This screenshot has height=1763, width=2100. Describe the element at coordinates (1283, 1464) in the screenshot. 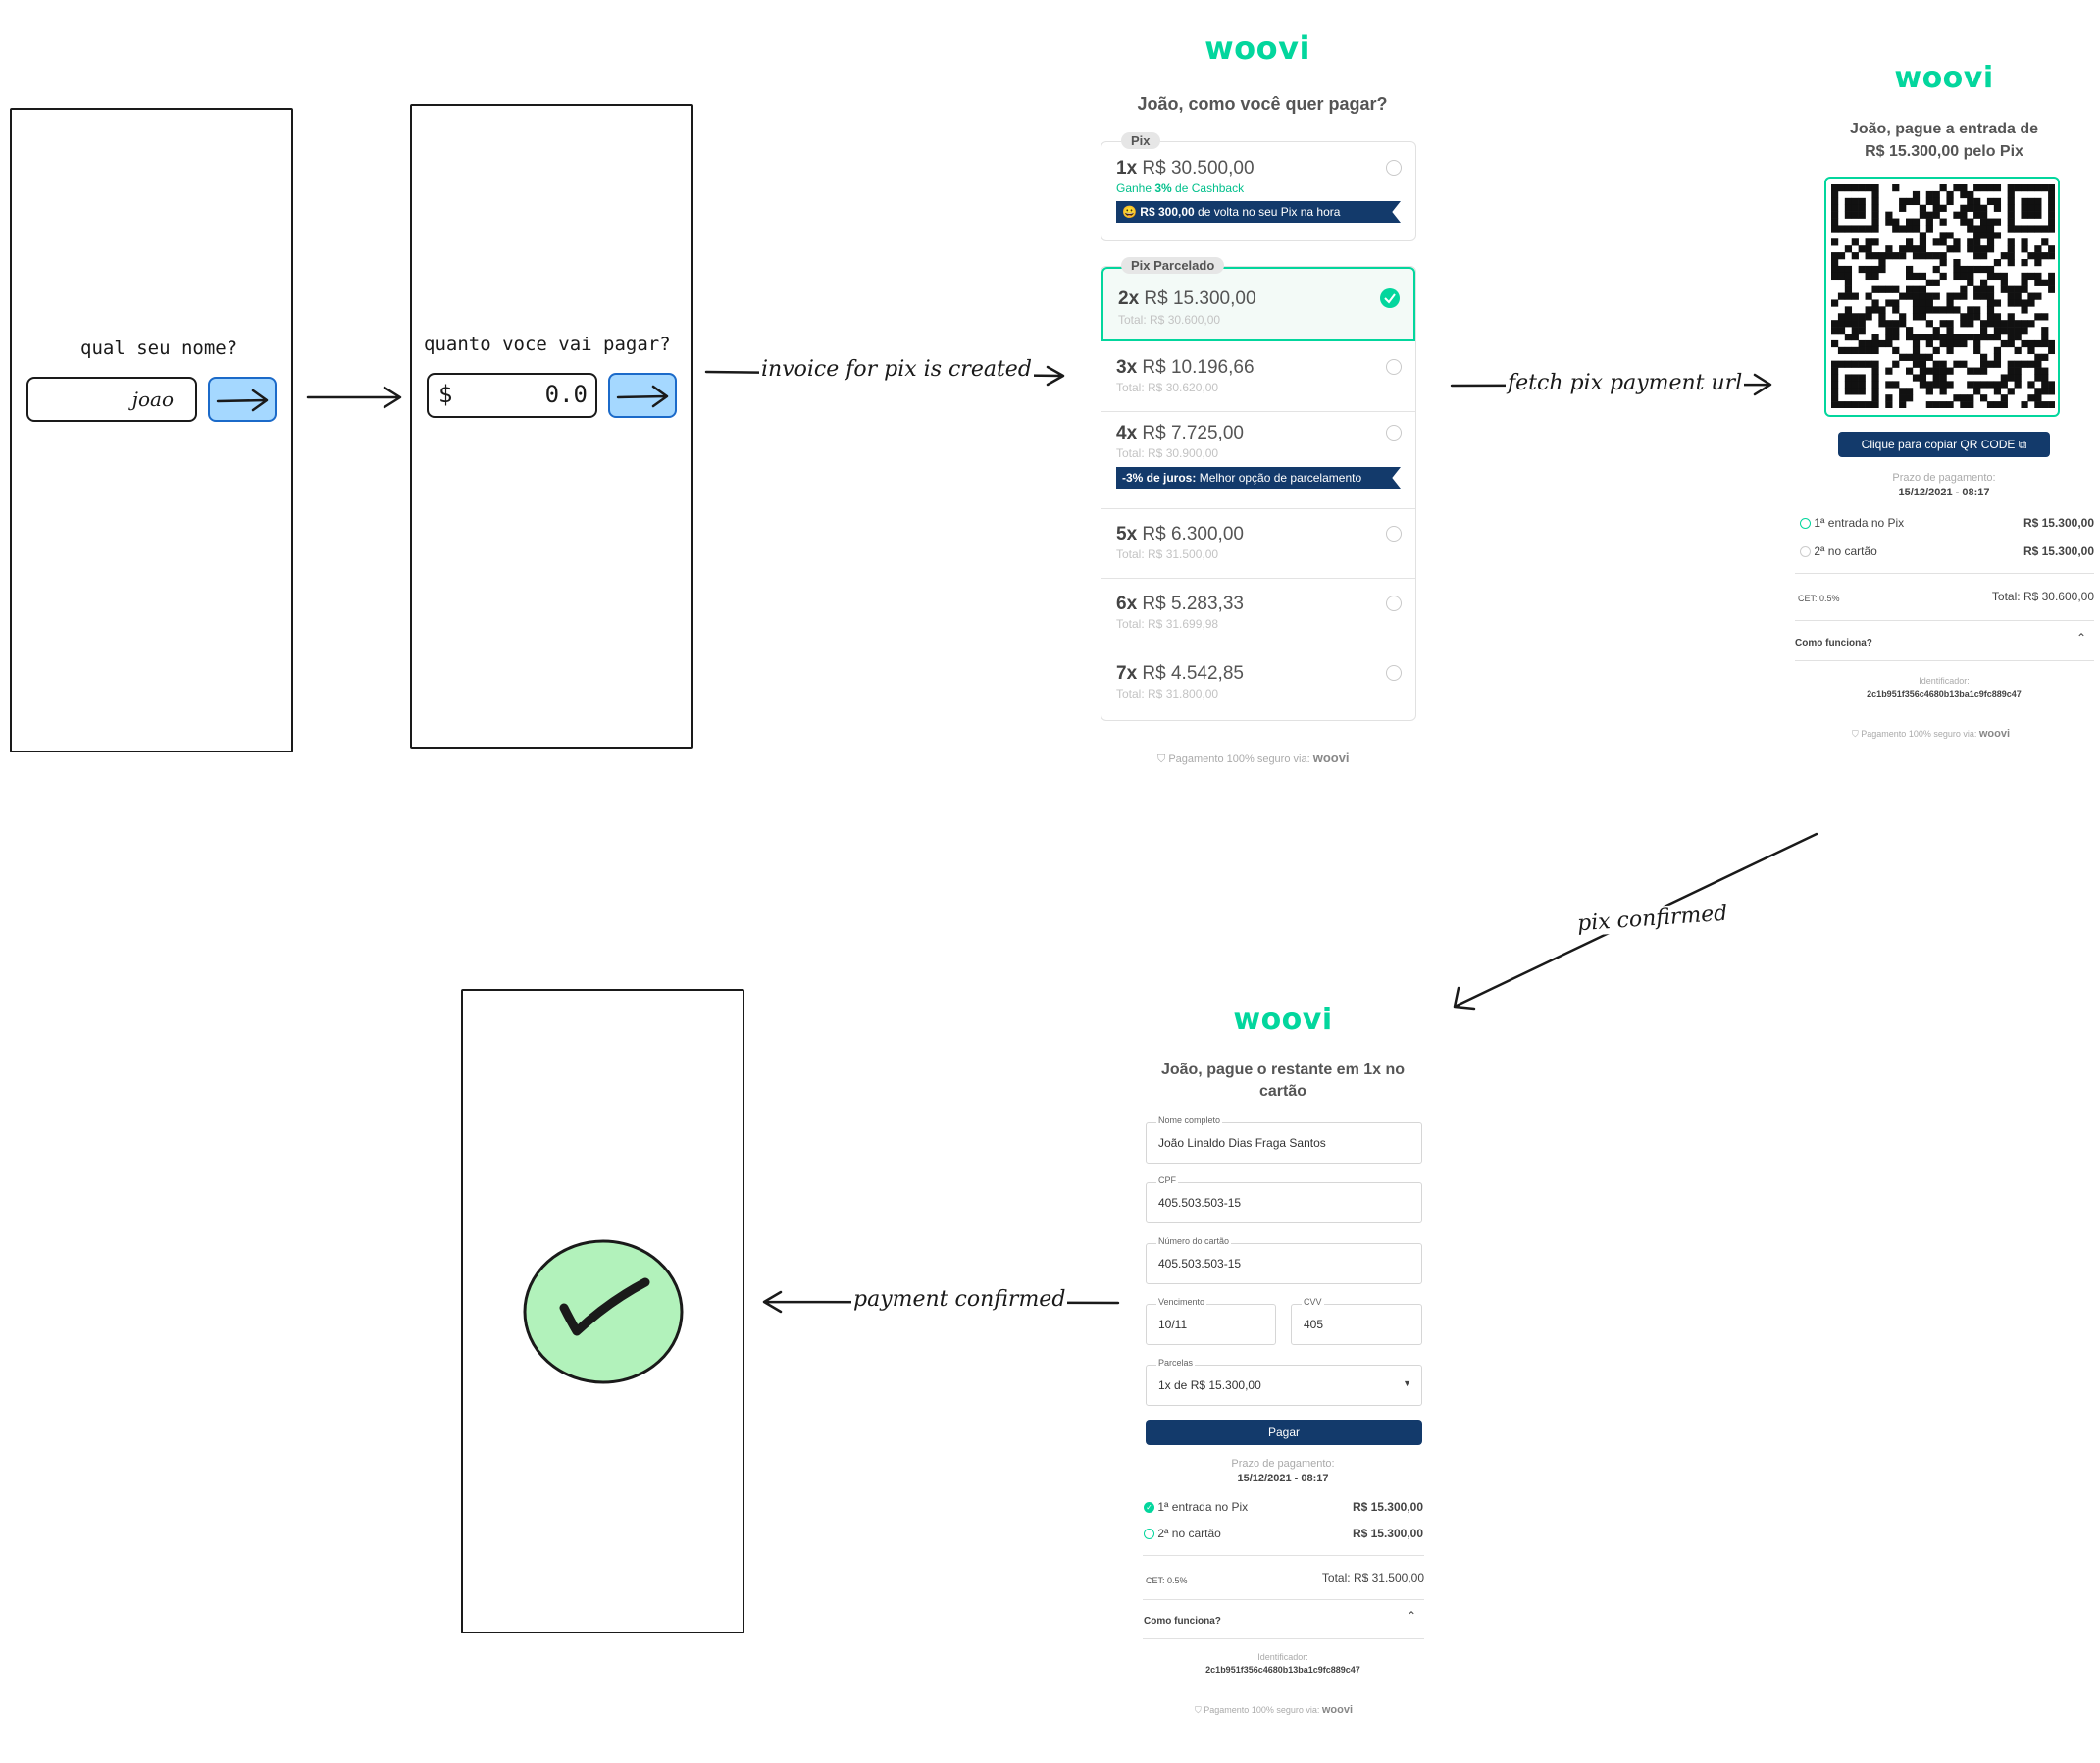

I see `card-deadline-label: Prazo de pagamento:` at that location.